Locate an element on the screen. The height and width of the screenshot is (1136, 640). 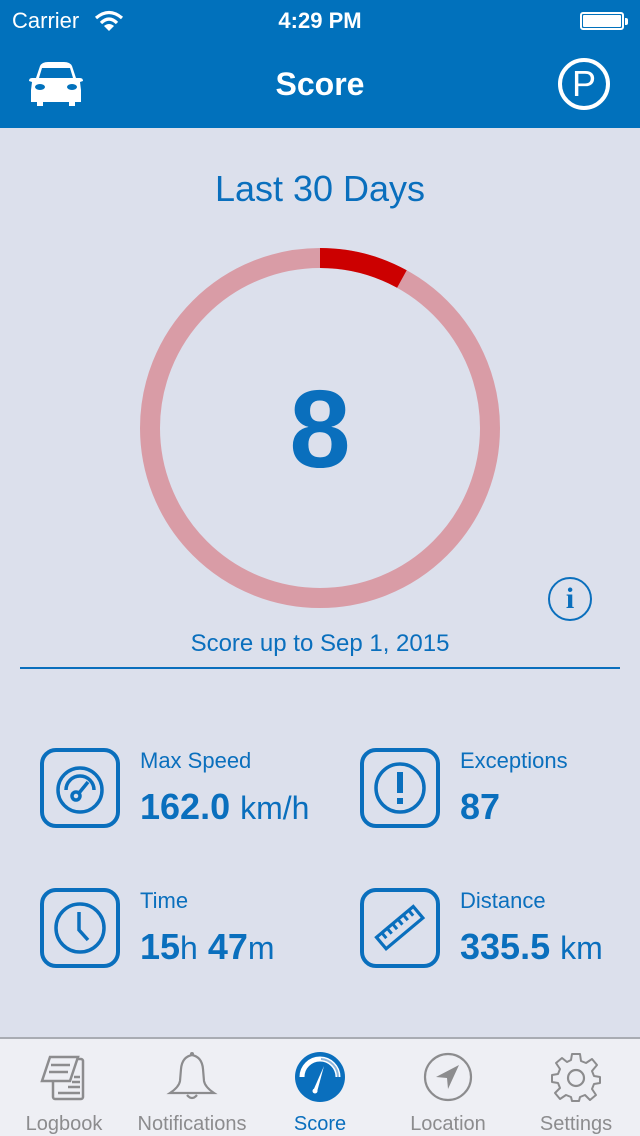
max-speed-number: 162.0 is located at coordinates (185, 806).